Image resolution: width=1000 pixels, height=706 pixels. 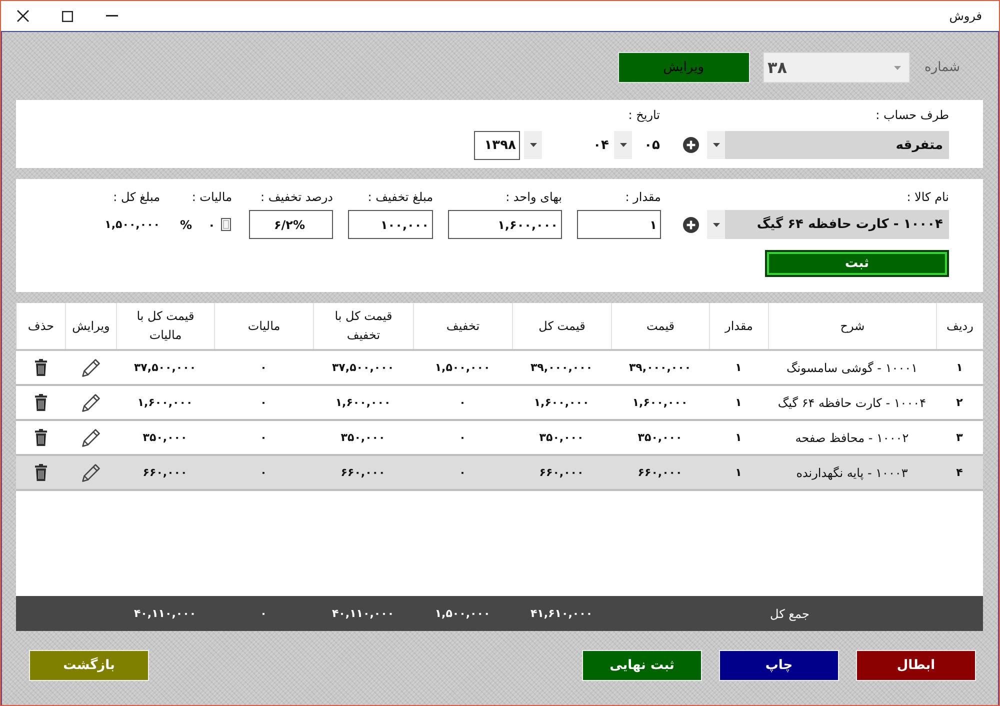 What do you see at coordinates (23, 16) in the screenshot?
I see `close-icon` at bounding box center [23, 16].